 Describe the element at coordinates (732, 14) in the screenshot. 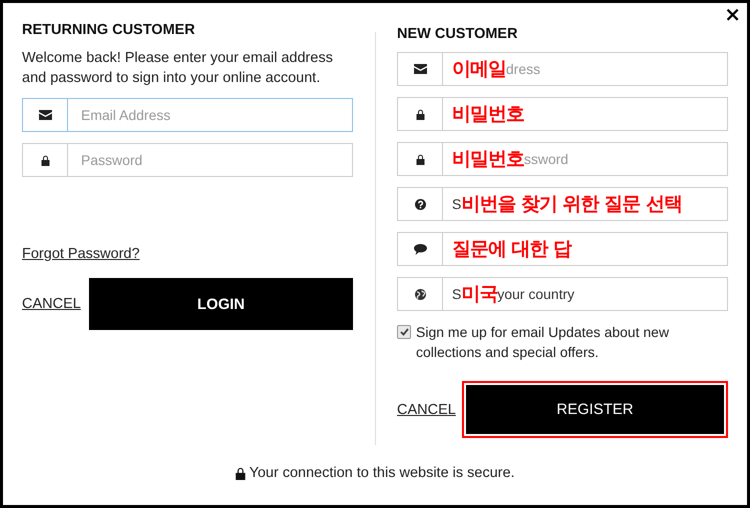

I see `close-button: ×` at that location.